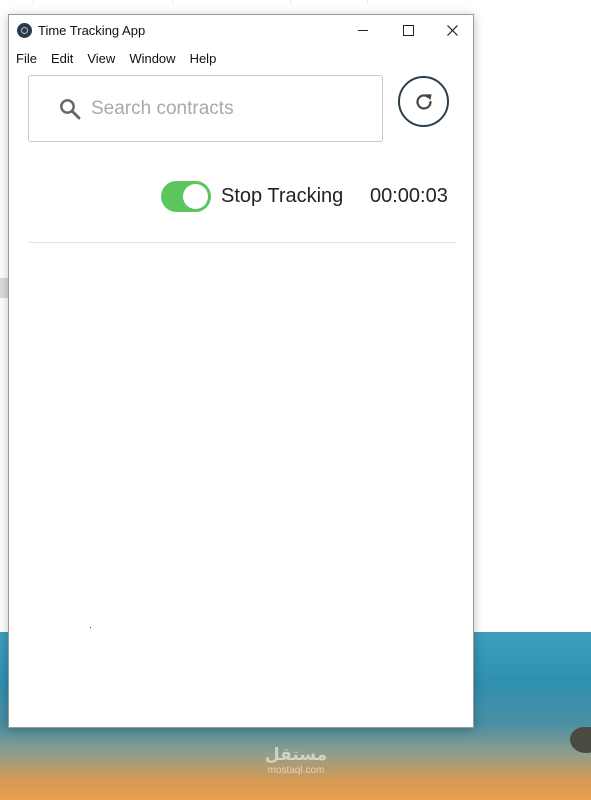 The height and width of the screenshot is (800, 591). Describe the element at coordinates (296, 770) in the screenshot. I see `watermark-url: mostaql.com` at that location.